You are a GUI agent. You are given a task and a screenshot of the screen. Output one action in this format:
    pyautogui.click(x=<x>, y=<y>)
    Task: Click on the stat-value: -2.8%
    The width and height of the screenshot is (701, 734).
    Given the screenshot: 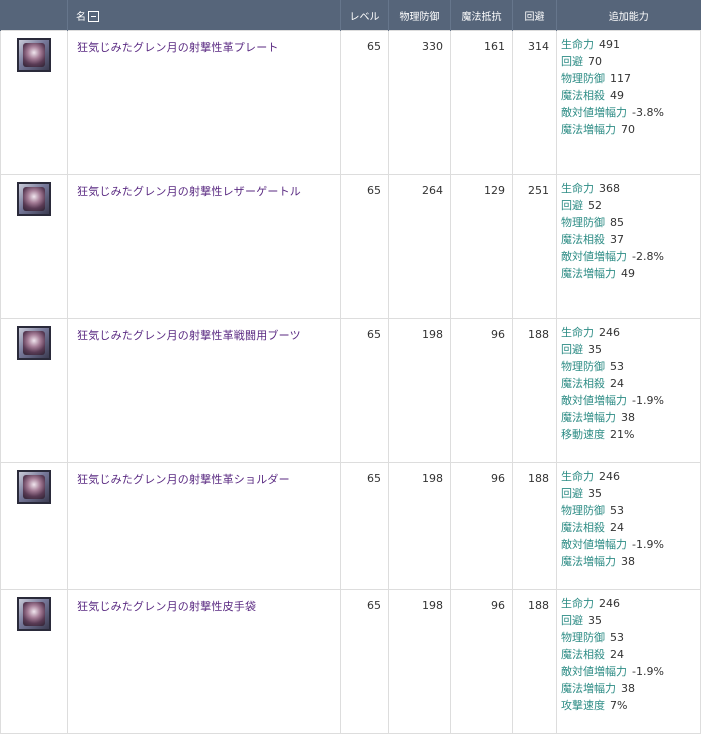 What is the action you would take?
    pyautogui.click(x=648, y=256)
    